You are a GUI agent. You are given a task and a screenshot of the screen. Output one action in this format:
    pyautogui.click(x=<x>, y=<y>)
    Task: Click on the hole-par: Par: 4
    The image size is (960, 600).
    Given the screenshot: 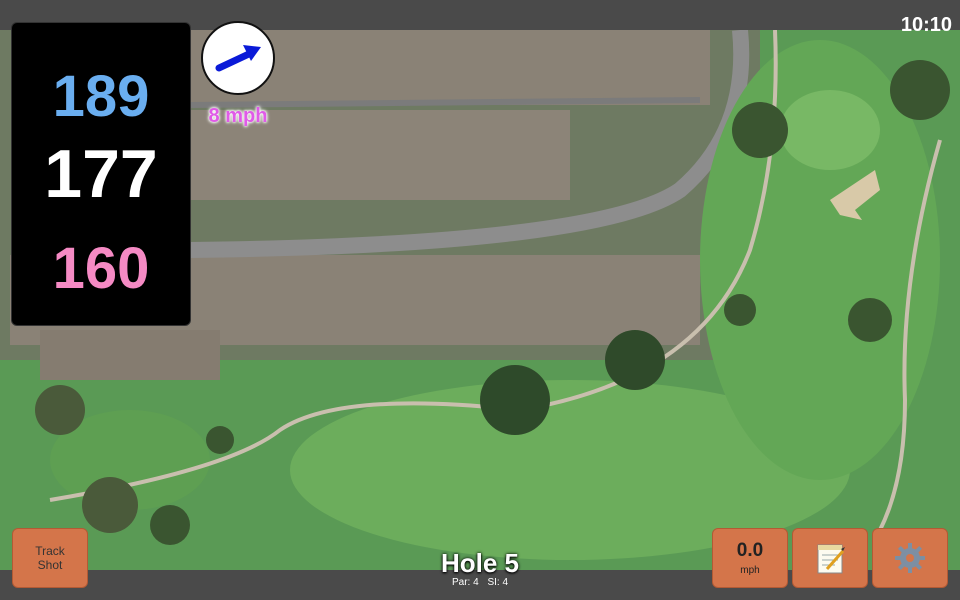 What is the action you would take?
    pyautogui.click(x=465, y=582)
    